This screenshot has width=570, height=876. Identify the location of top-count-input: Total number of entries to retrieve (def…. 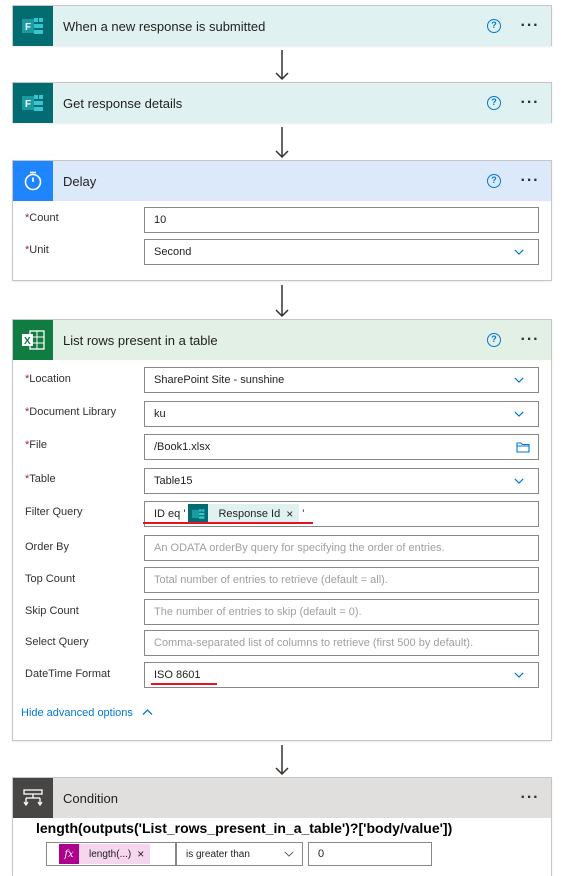
(341, 580).